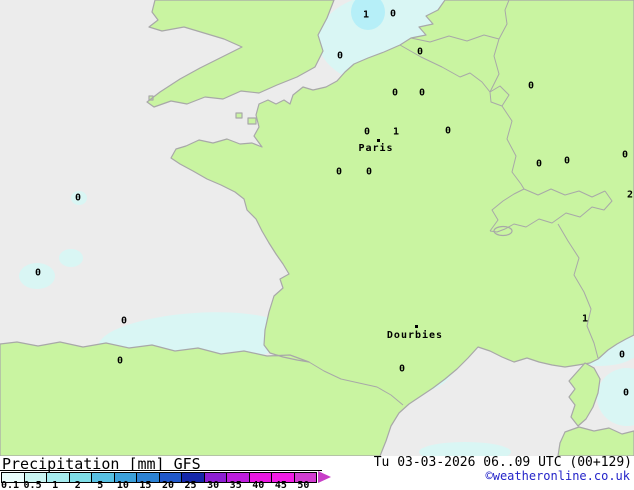 The width and height of the screenshot is (634, 490). I want to click on copyright-text: ©weatheronline.co.uk, so click(558, 476).